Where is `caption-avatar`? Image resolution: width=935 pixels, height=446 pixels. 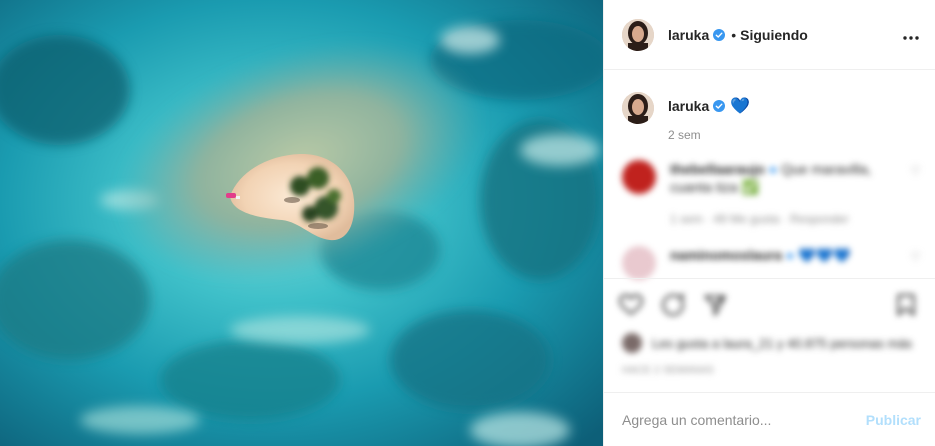 caption-avatar is located at coordinates (638, 108).